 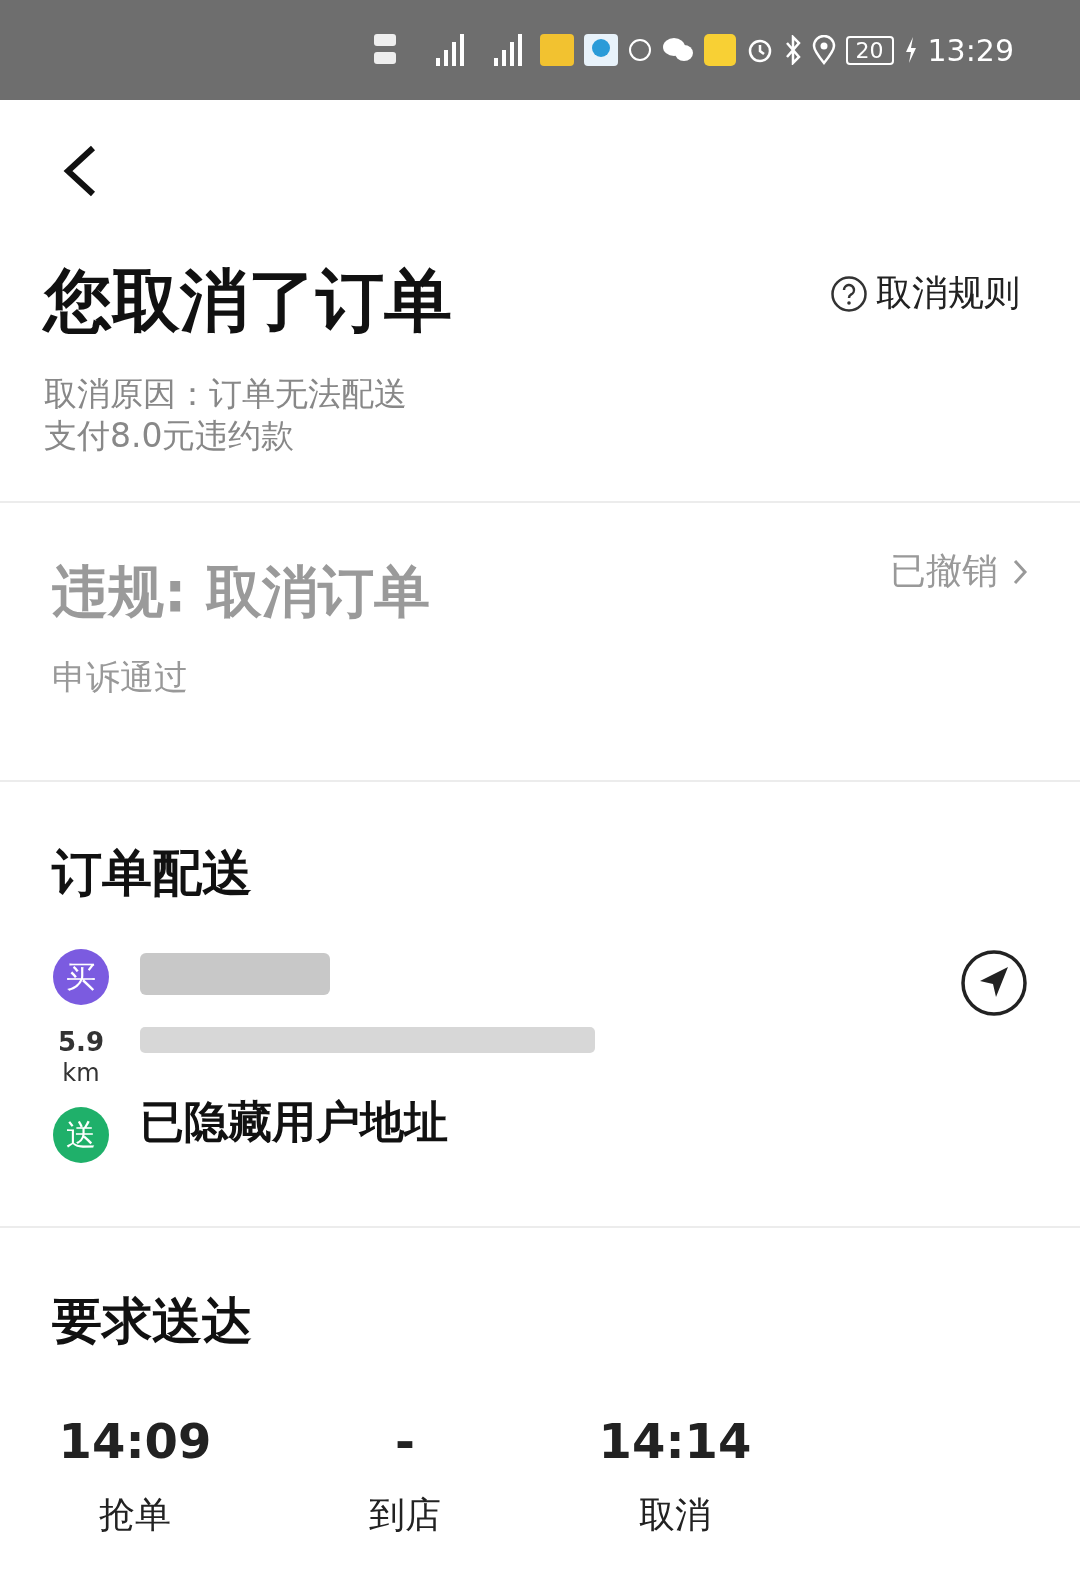 I want to click on step-time: 14:09, so click(x=135, y=1441).